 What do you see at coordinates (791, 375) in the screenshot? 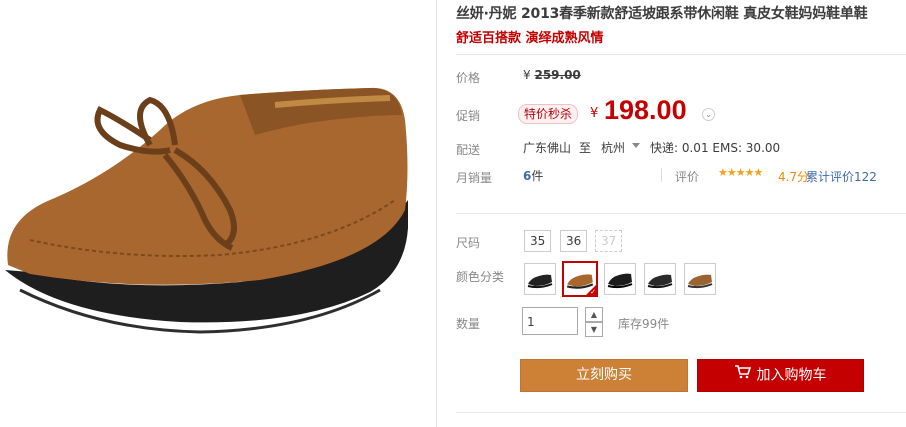
I see `add-to-cart-label: 加入购物车` at bounding box center [791, 375].